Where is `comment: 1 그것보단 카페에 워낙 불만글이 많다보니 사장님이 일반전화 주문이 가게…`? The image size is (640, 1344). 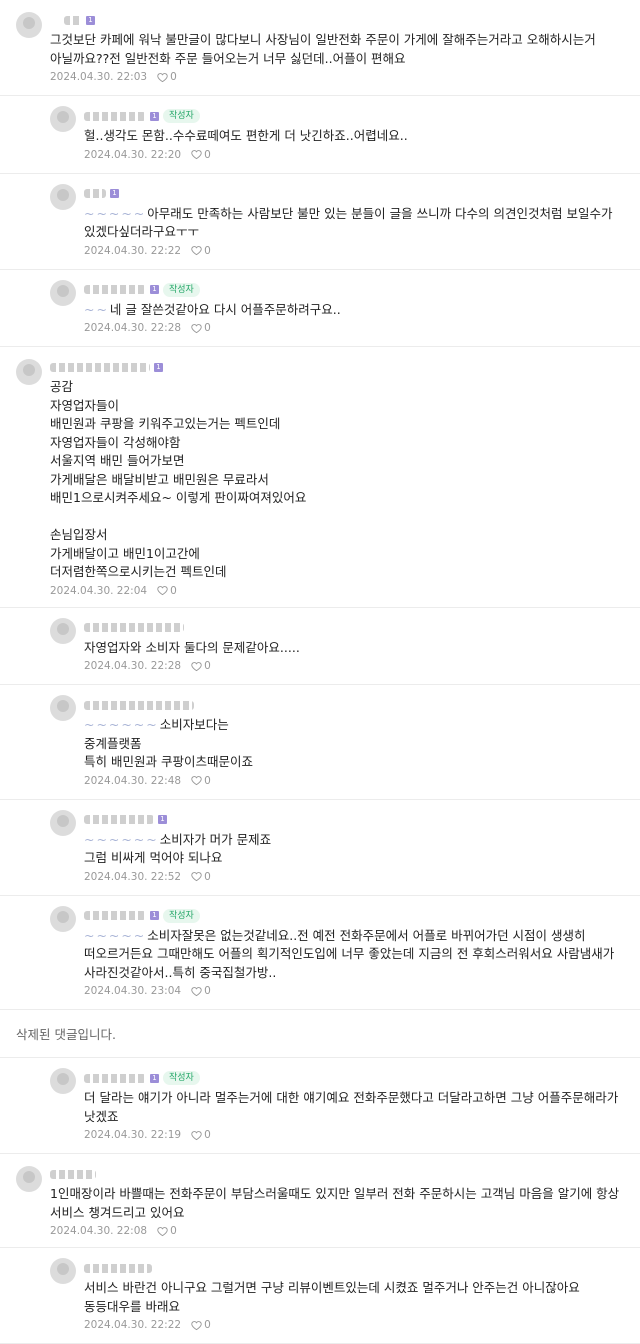
comment: 1 그것보단 카페에 워낙 불만글이 많다보니 사장님이 일반전화 주문이 가게… is located at coordinates (320, 48).